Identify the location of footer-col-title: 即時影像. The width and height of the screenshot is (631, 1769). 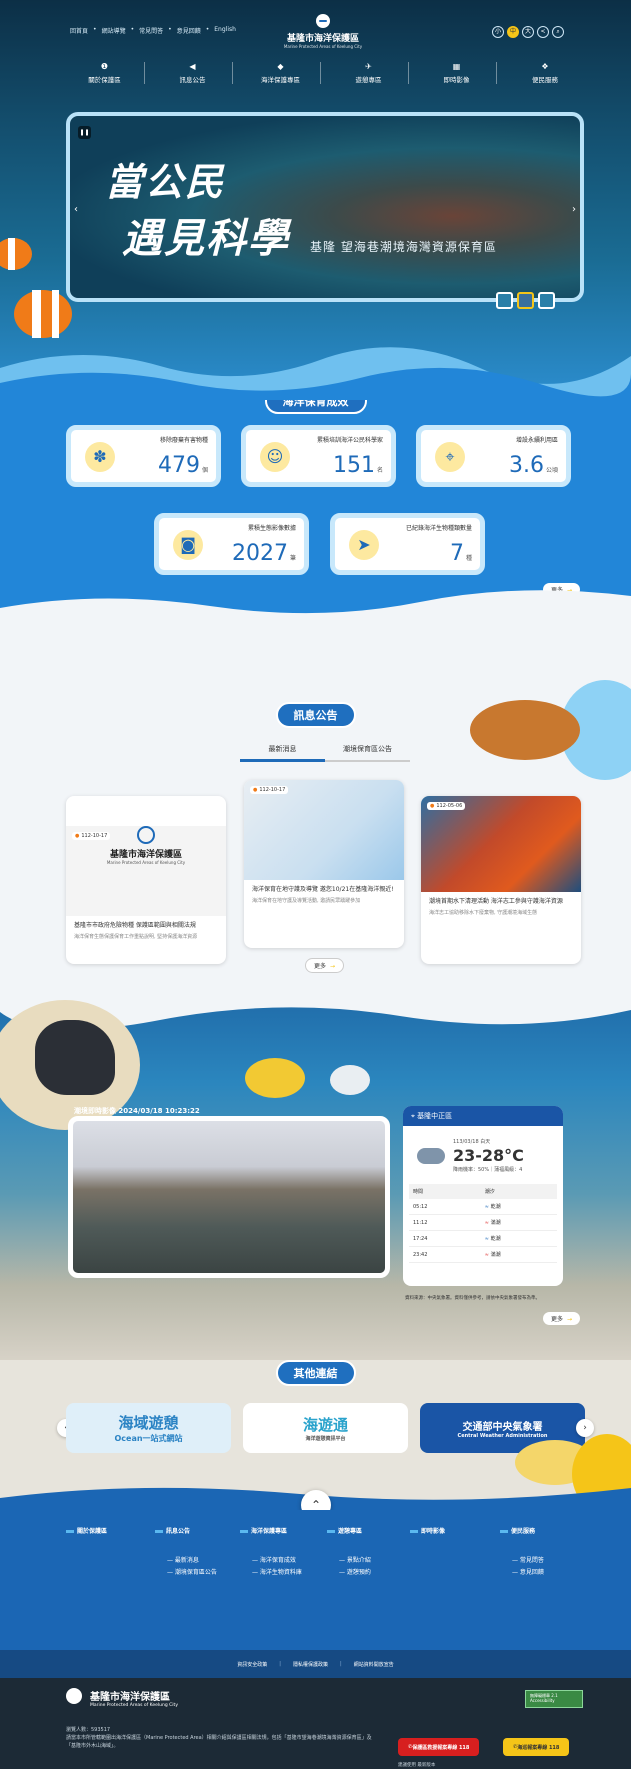
(427, 1530).